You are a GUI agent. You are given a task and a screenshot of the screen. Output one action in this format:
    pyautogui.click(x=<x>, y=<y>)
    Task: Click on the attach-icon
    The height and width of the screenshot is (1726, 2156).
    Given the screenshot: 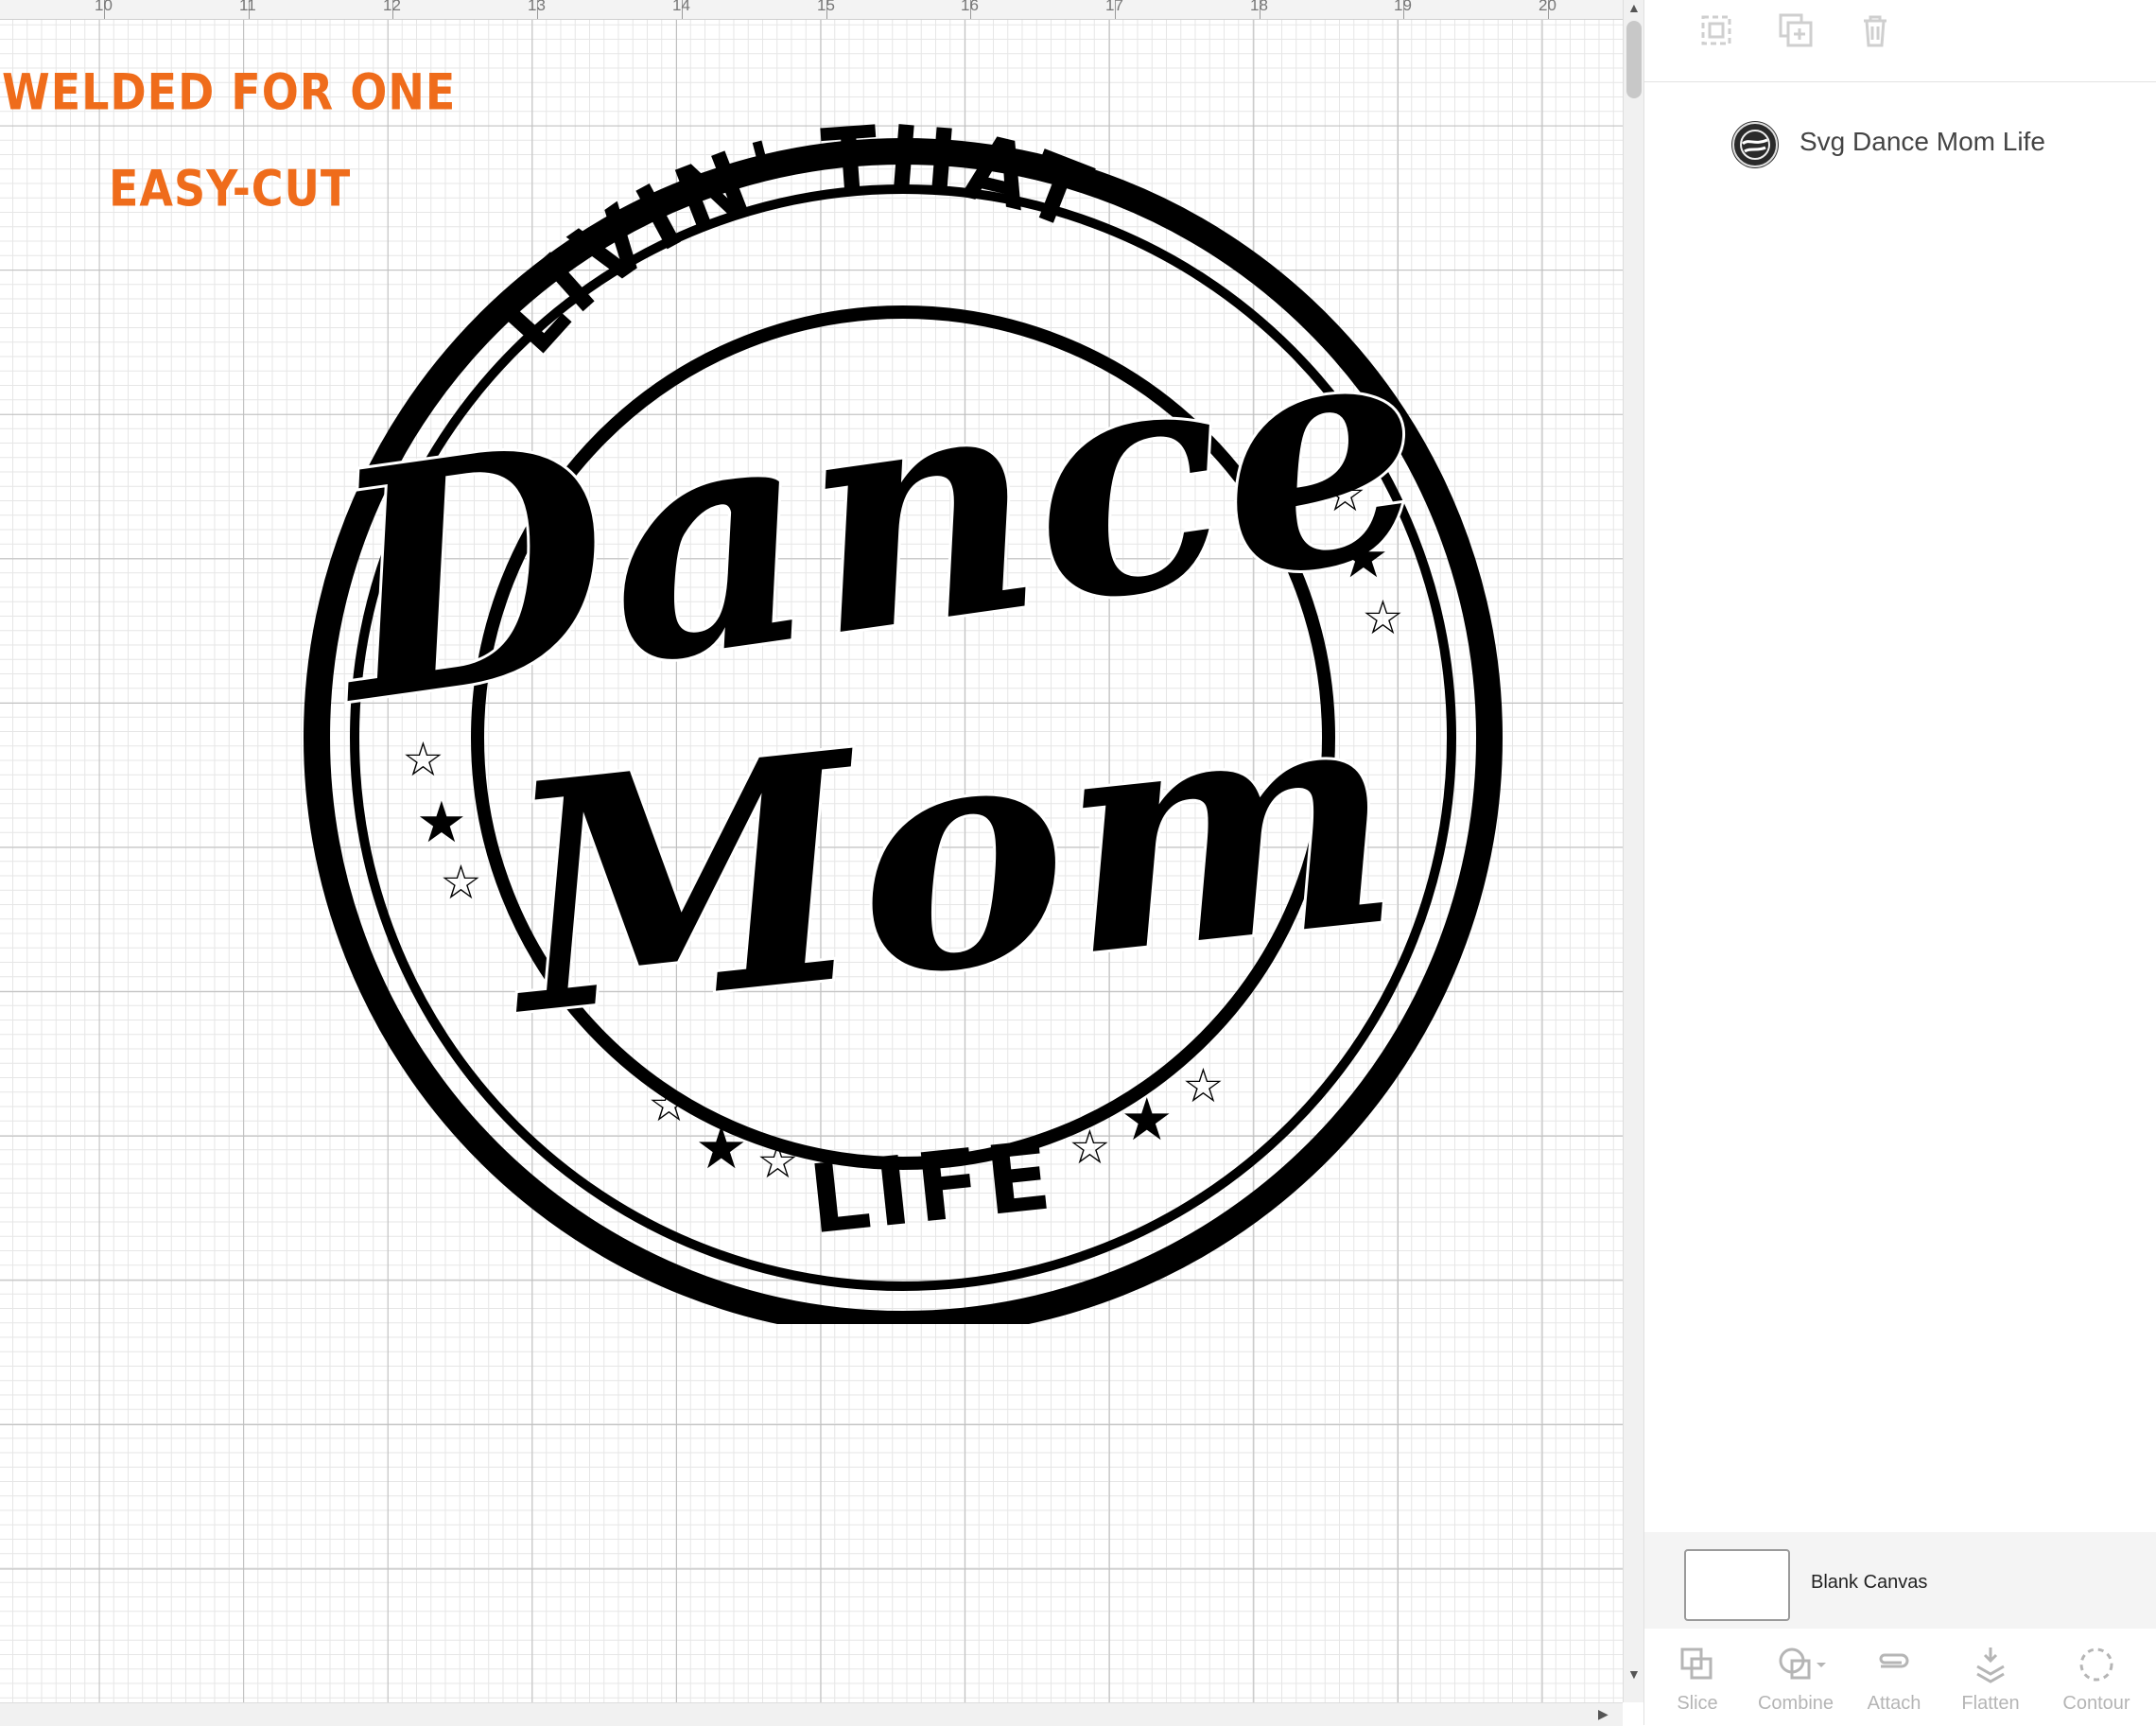 What is the action you would take?
    pyautogui.click(x=1894, y=1660)
    